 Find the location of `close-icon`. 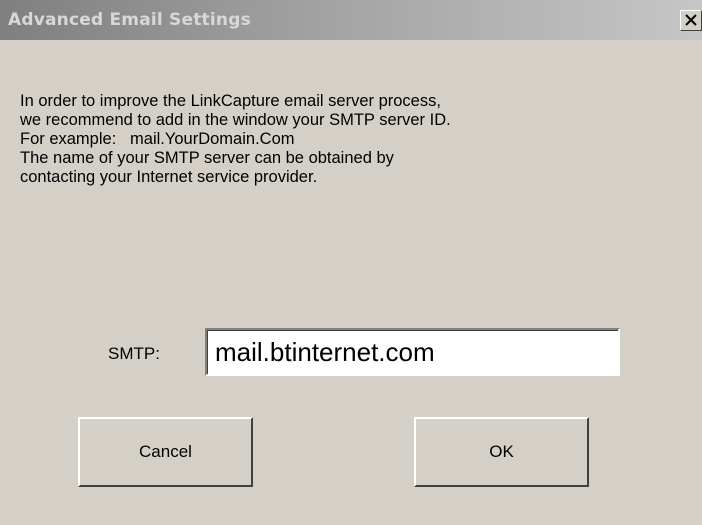

close-icon is located at coordinates (691, 20).